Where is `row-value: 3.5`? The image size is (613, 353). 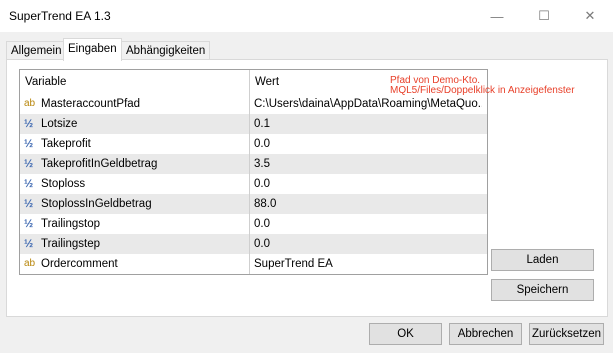 row-value: 3.5 is located at coordinates (368, 164).